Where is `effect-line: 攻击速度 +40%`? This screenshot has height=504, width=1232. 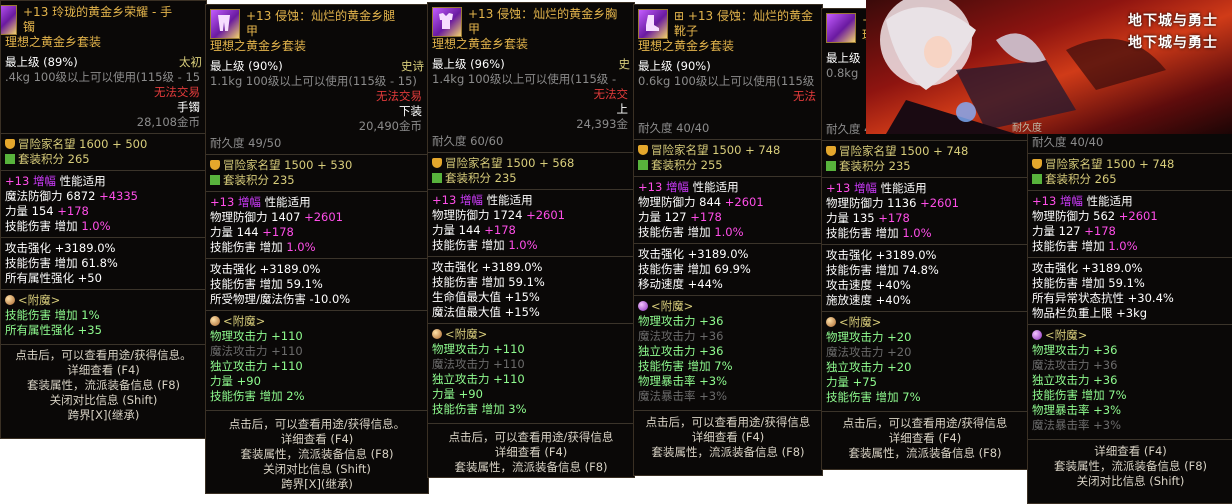 effect-line: 攻击速度 +40% is located at coordinates (868, 285).